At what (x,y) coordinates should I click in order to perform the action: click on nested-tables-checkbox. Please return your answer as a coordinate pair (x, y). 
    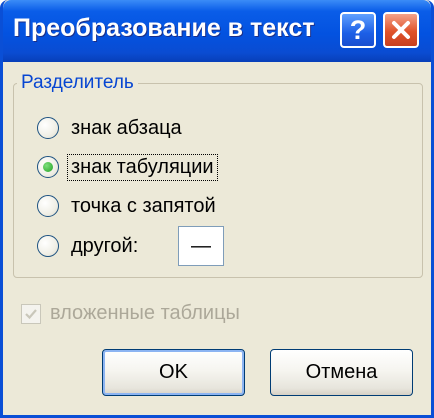
    Looking at the image, I should click on (31, 313).